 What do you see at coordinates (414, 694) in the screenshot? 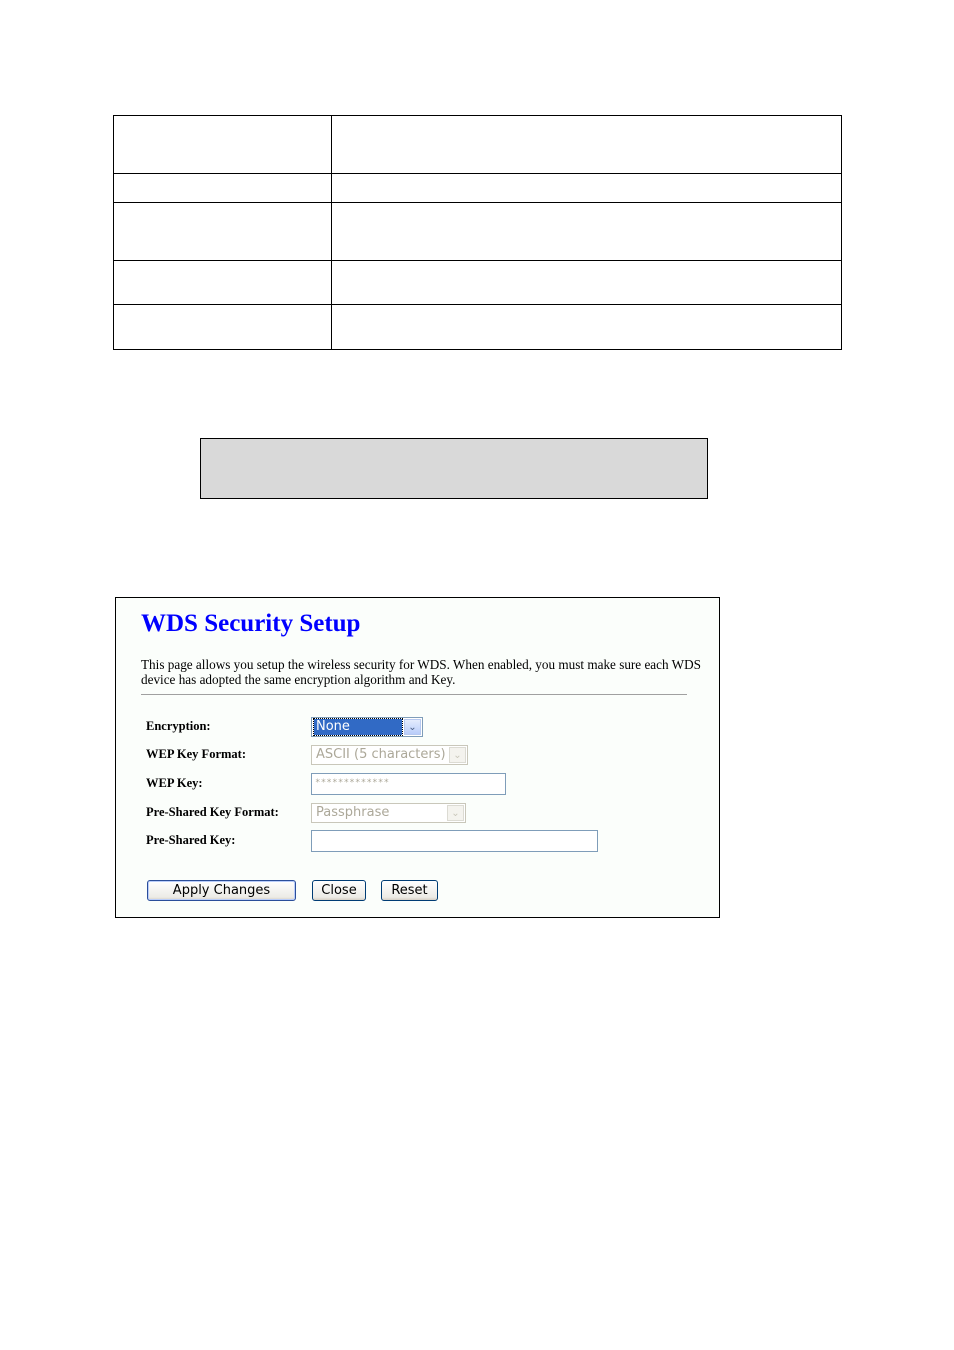
I see `divider` at bounding box center [414, 694].